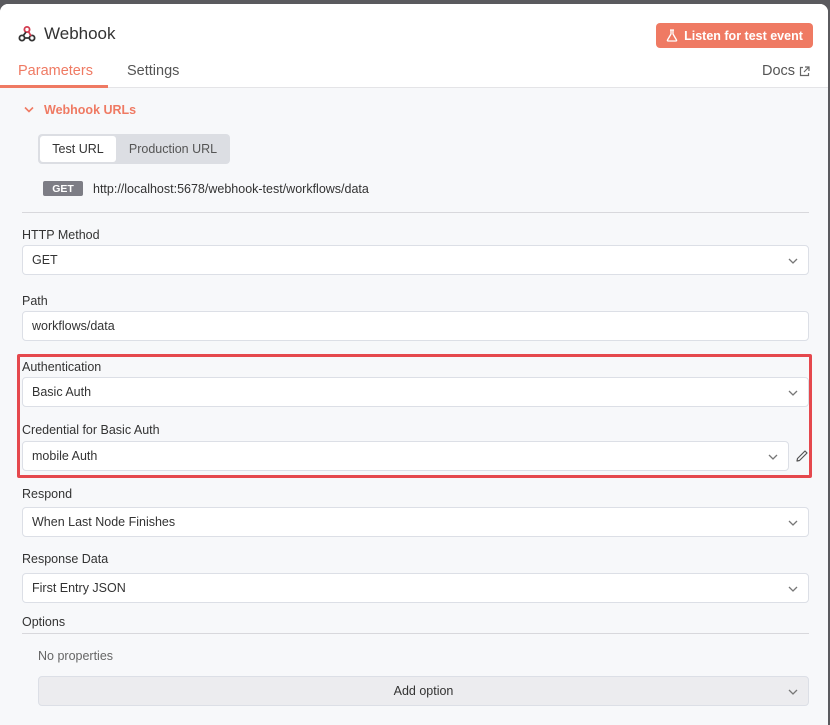 The height and width of the screenshot is (725, 830). What do you see at coordinates (62, 367) in the screenshot?
I see `authentication-label: Authentication` at bounding box center [62, 367].